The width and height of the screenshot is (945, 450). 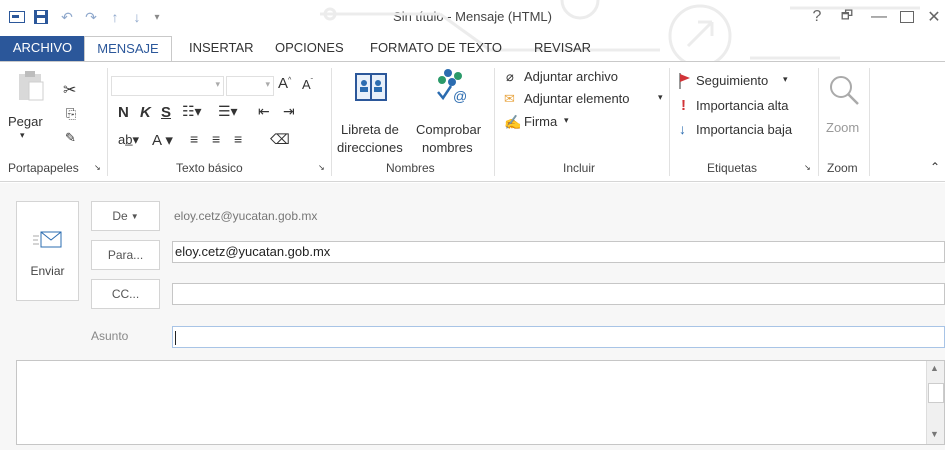 What do you see at coordinates (250, 86) in the screenshot?
I see `font-size-combo: ▾` at bounding box center [250, 86].